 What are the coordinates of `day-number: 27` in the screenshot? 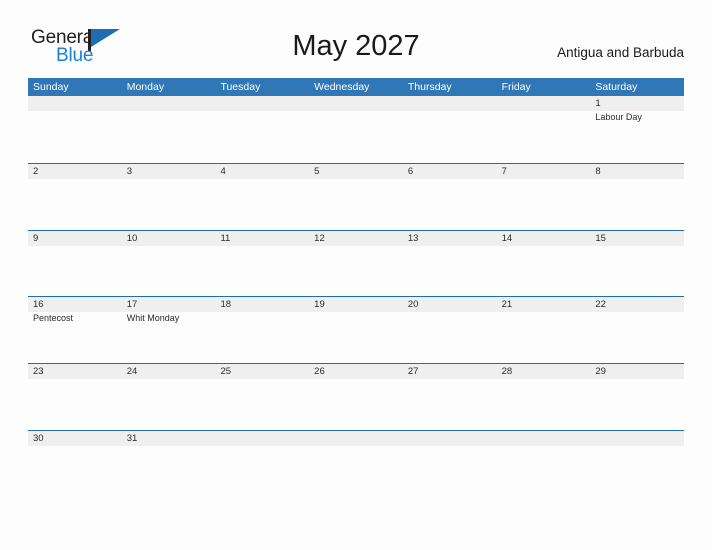 It's located at (413, 372).